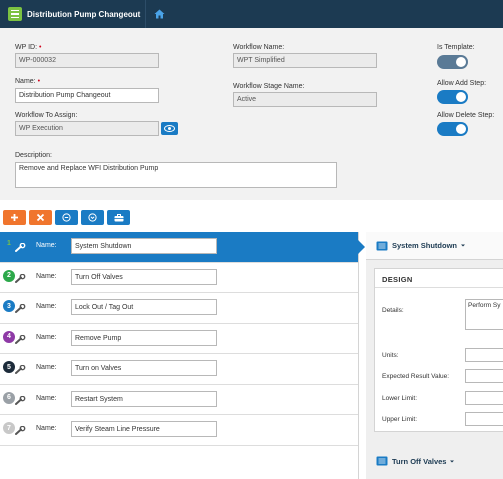  I want to click on workflow-stage-field: Active, so click(305, 99).